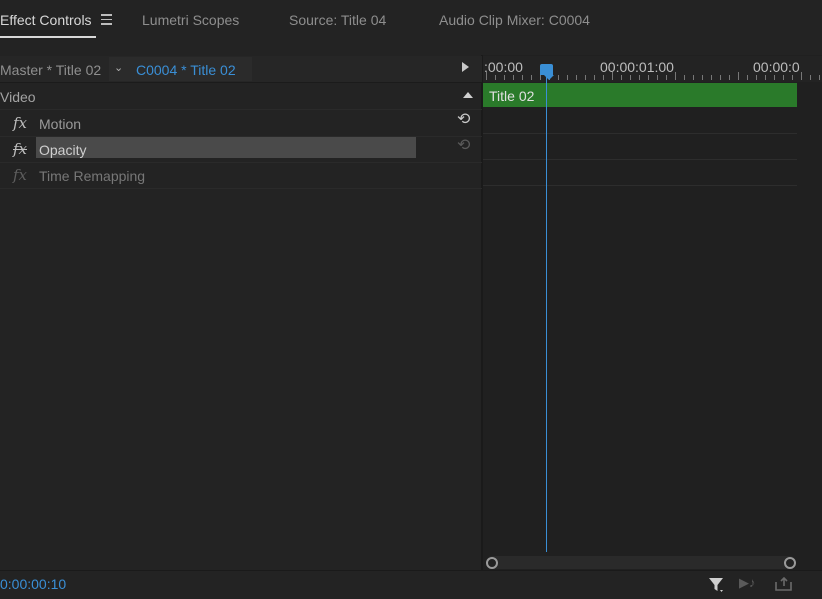  I want to click on current-timecode: 0:00:00:10, so click(33, 584).